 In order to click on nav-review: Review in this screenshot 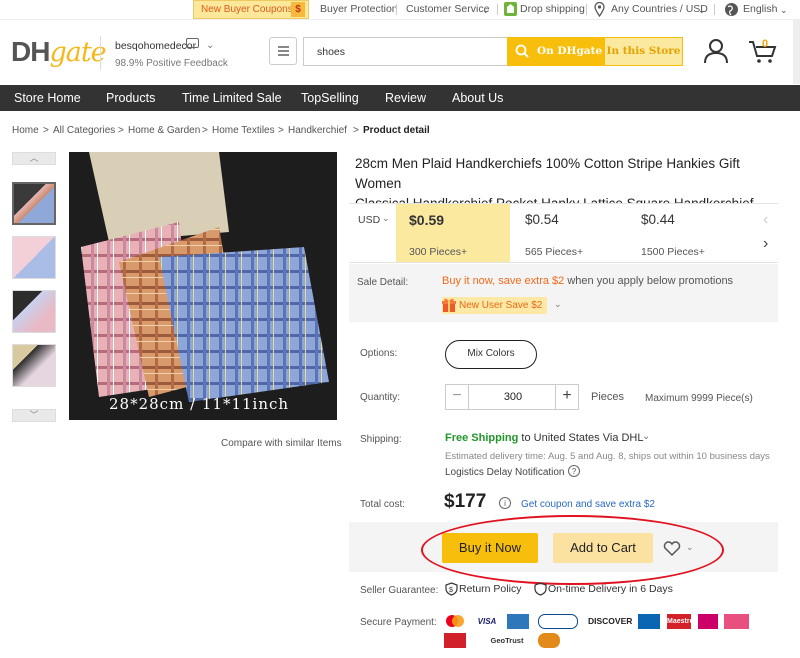, I will do `click(405, 98)`.